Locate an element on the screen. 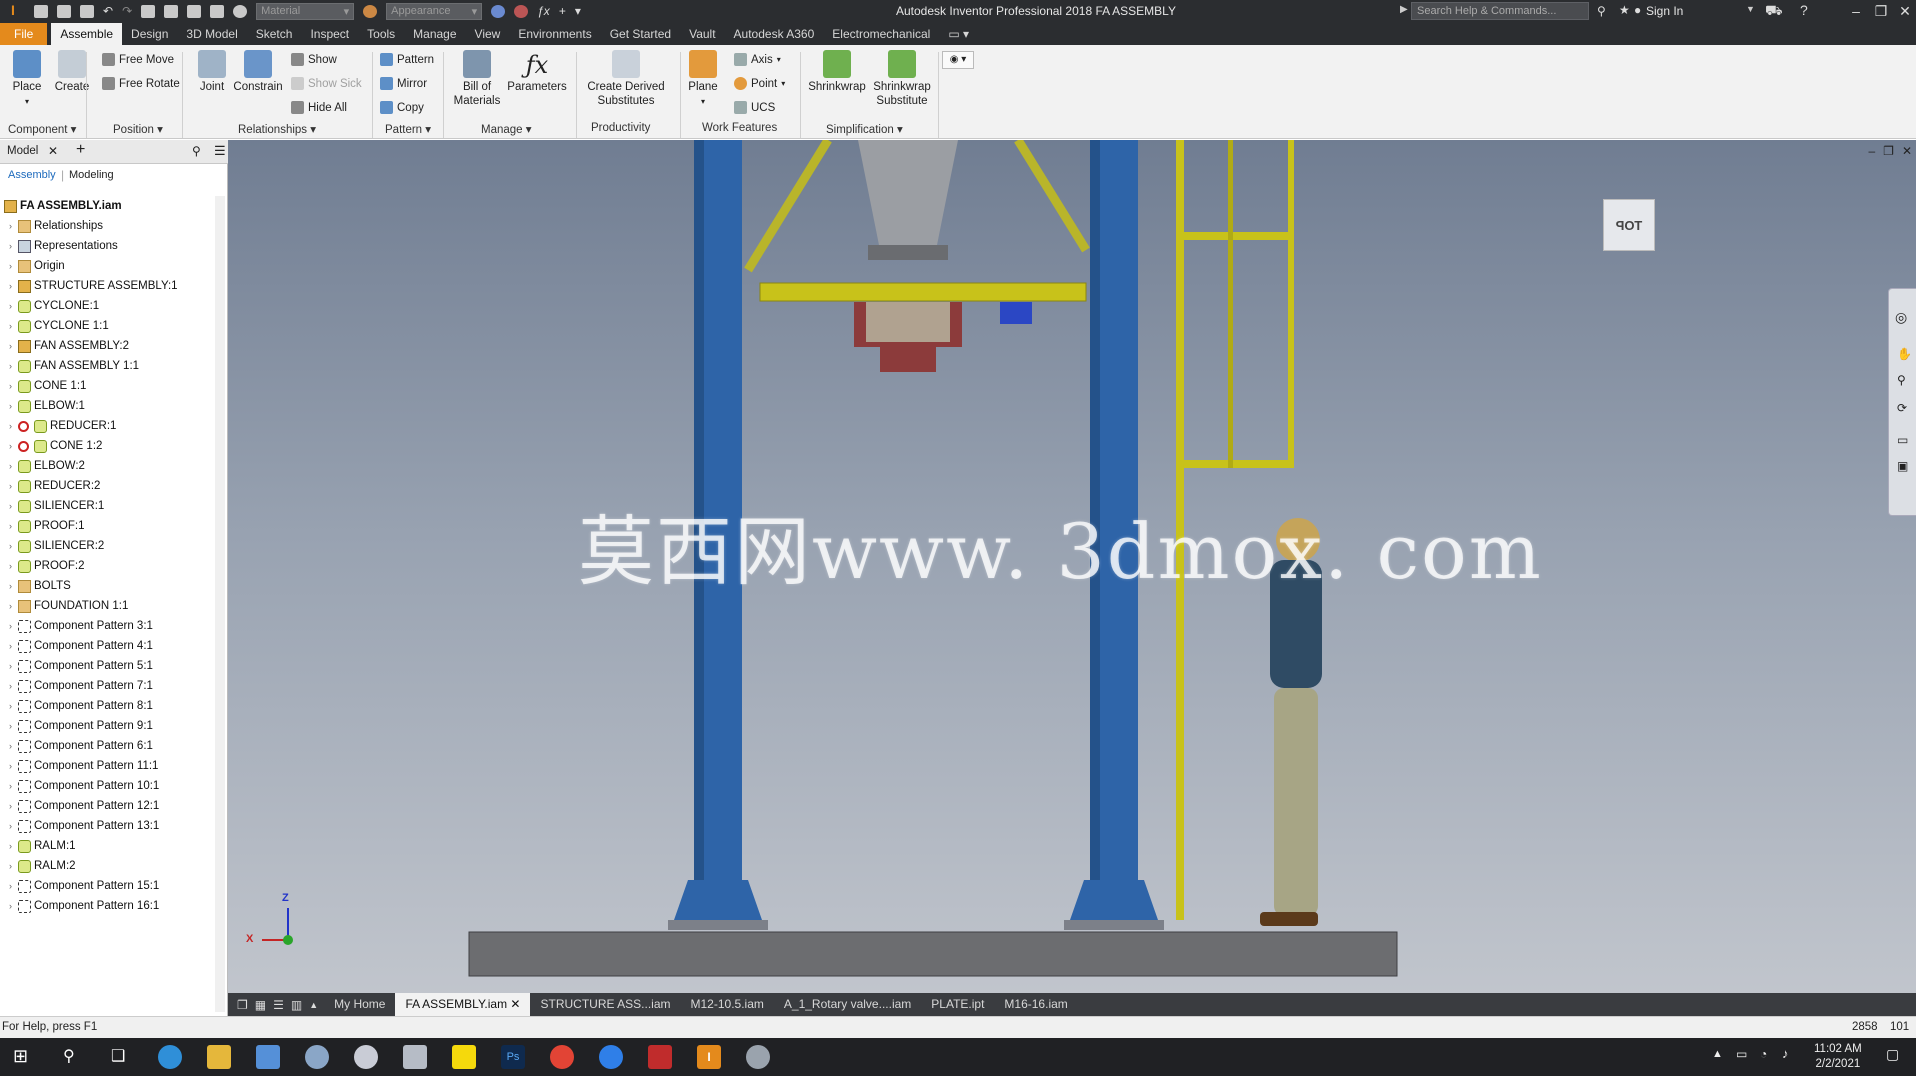 The height and width of the screenshot is (1076, 1916). new-file-icon is located at coordinates (41, 11).